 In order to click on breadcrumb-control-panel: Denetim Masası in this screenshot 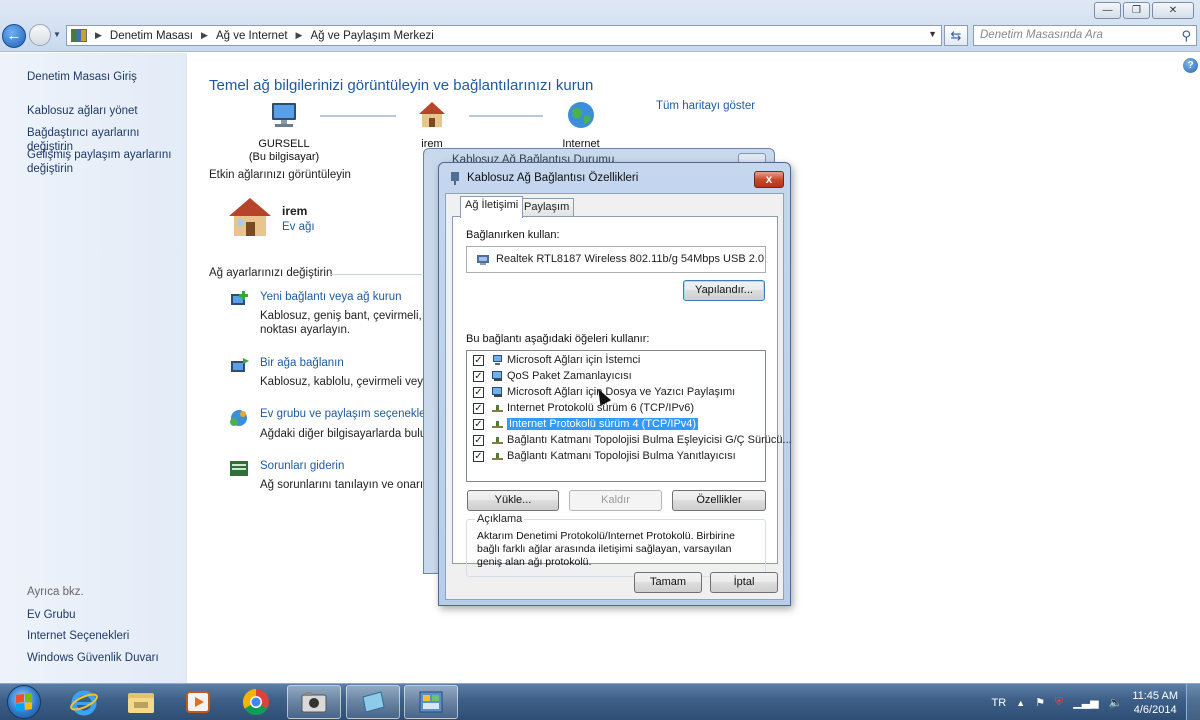, I will do `click(151, 36)`.